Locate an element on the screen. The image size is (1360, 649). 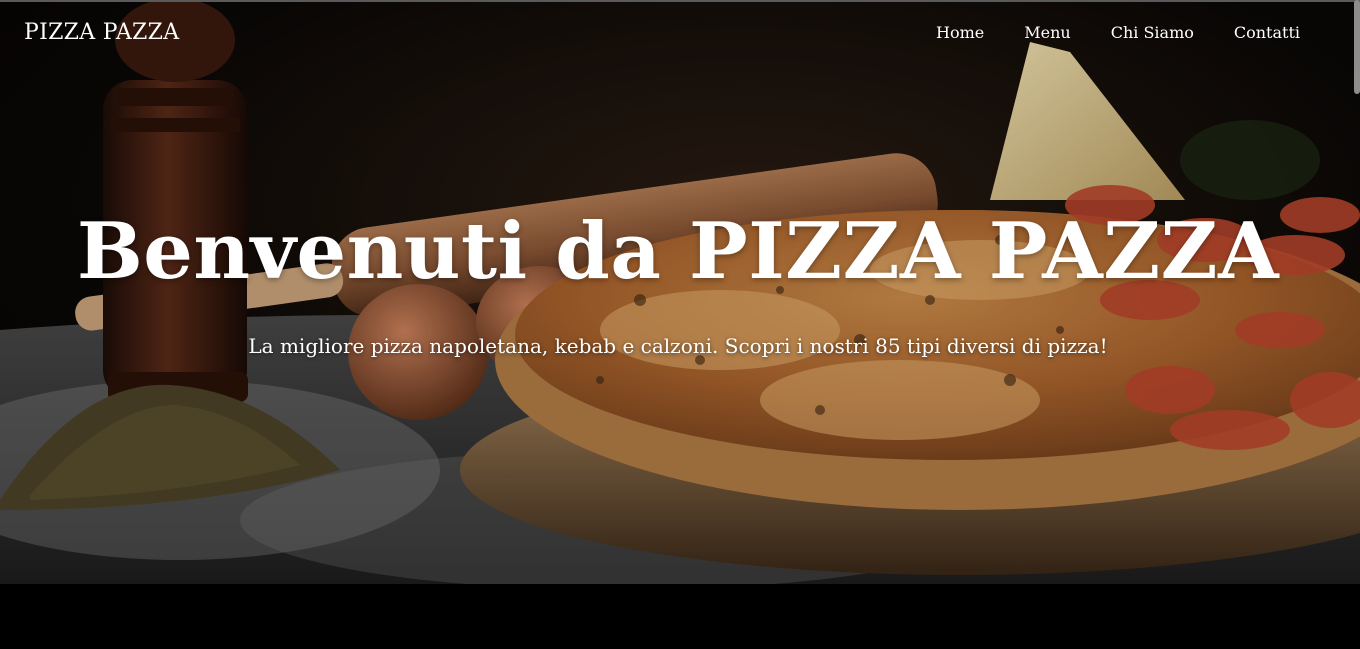
nav-item-chi-siamo: Chi Siamo is located at coordinates (1152, 32).